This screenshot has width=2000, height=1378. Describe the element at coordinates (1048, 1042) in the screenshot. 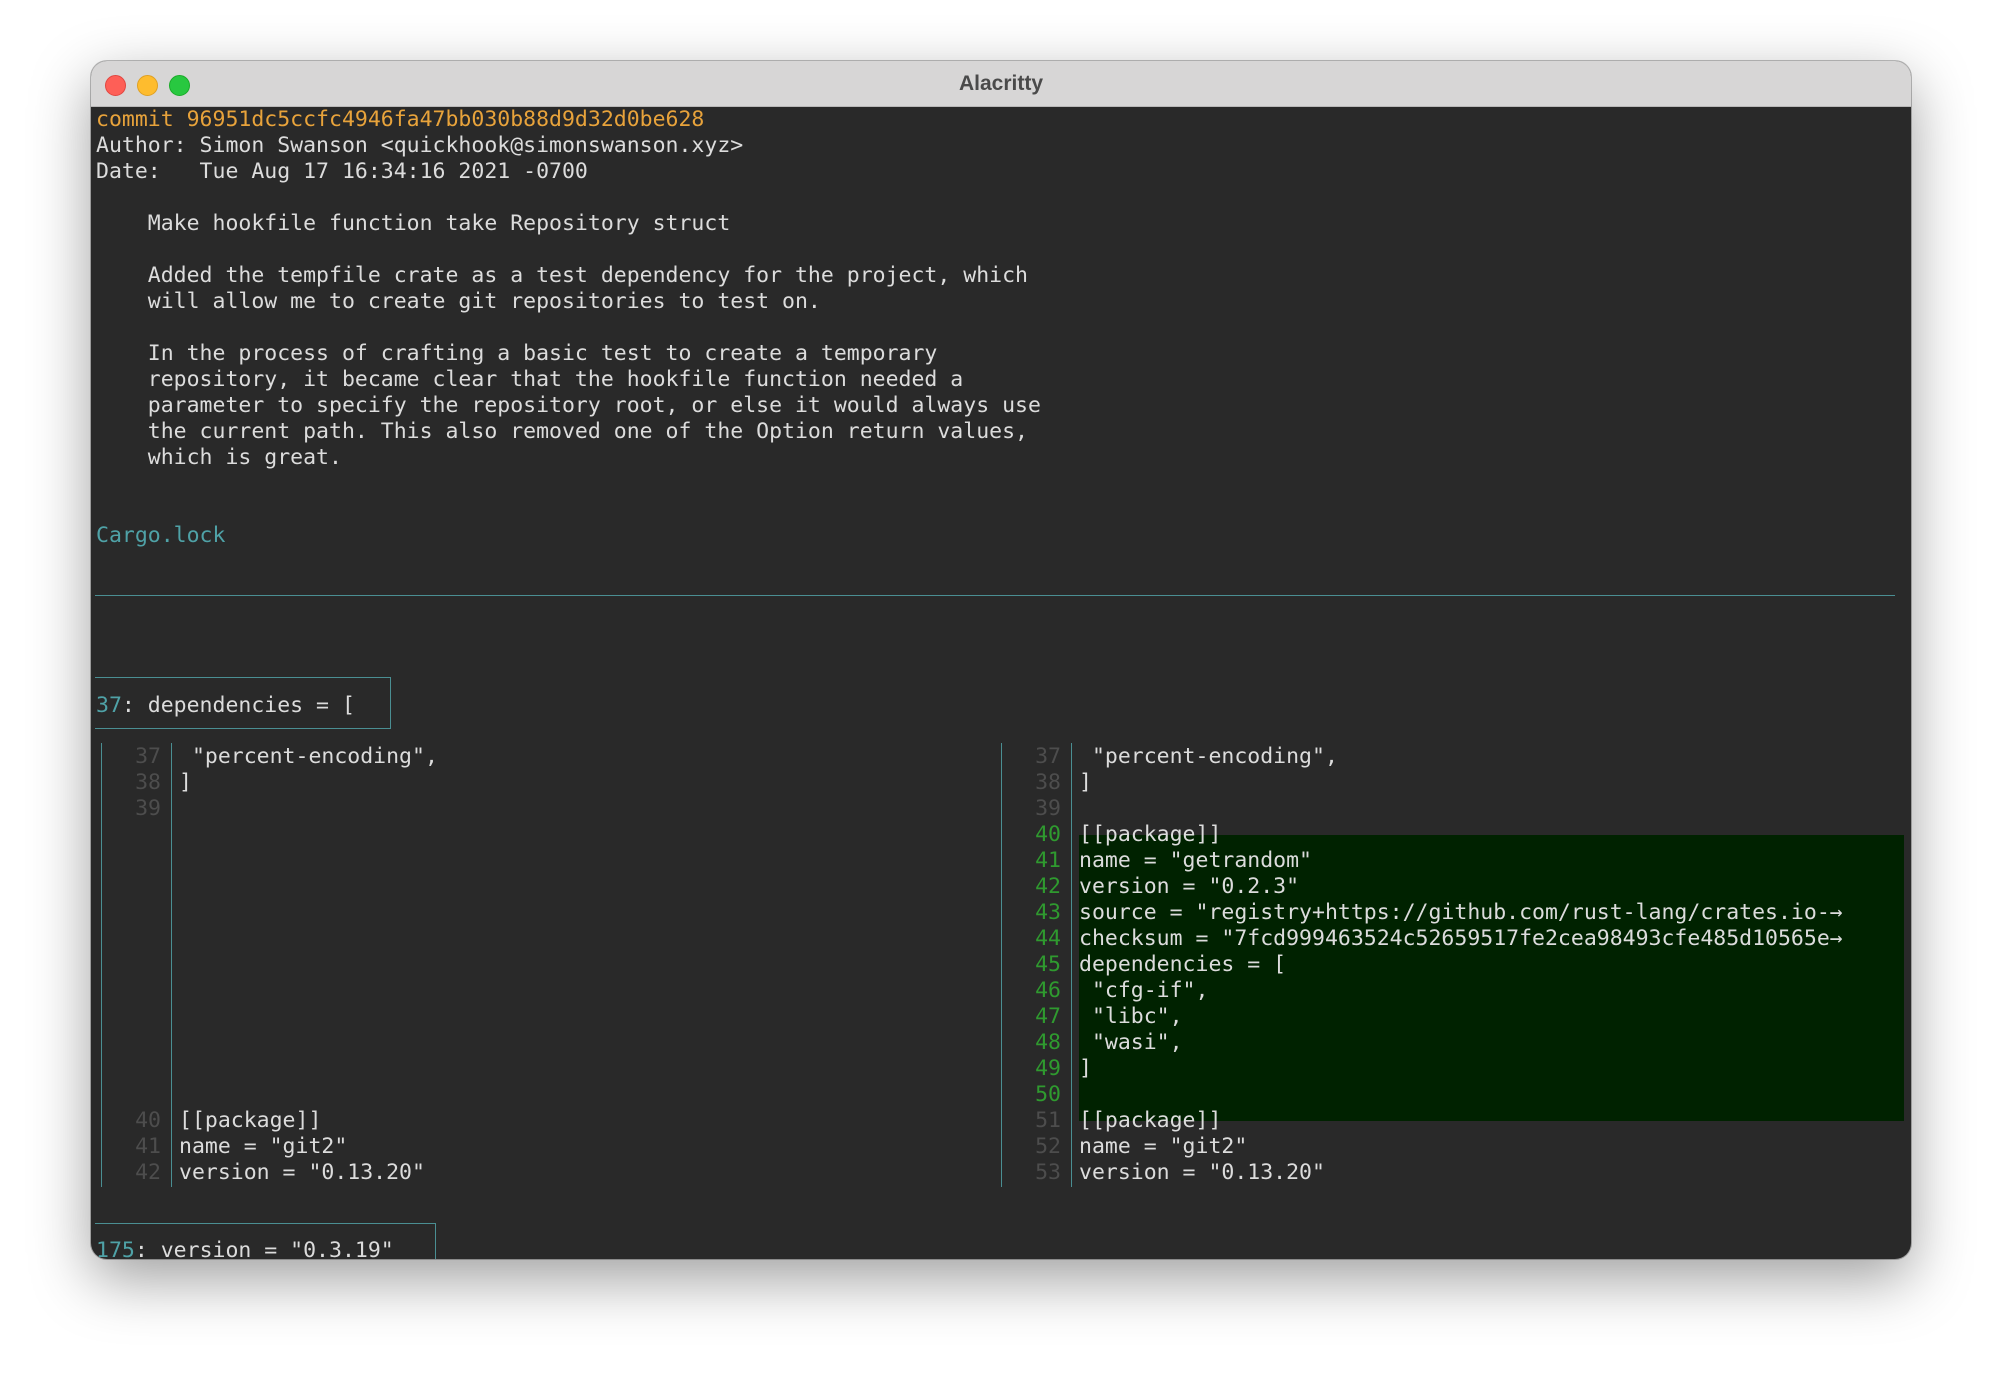

I see `line-number: 48` at that location.